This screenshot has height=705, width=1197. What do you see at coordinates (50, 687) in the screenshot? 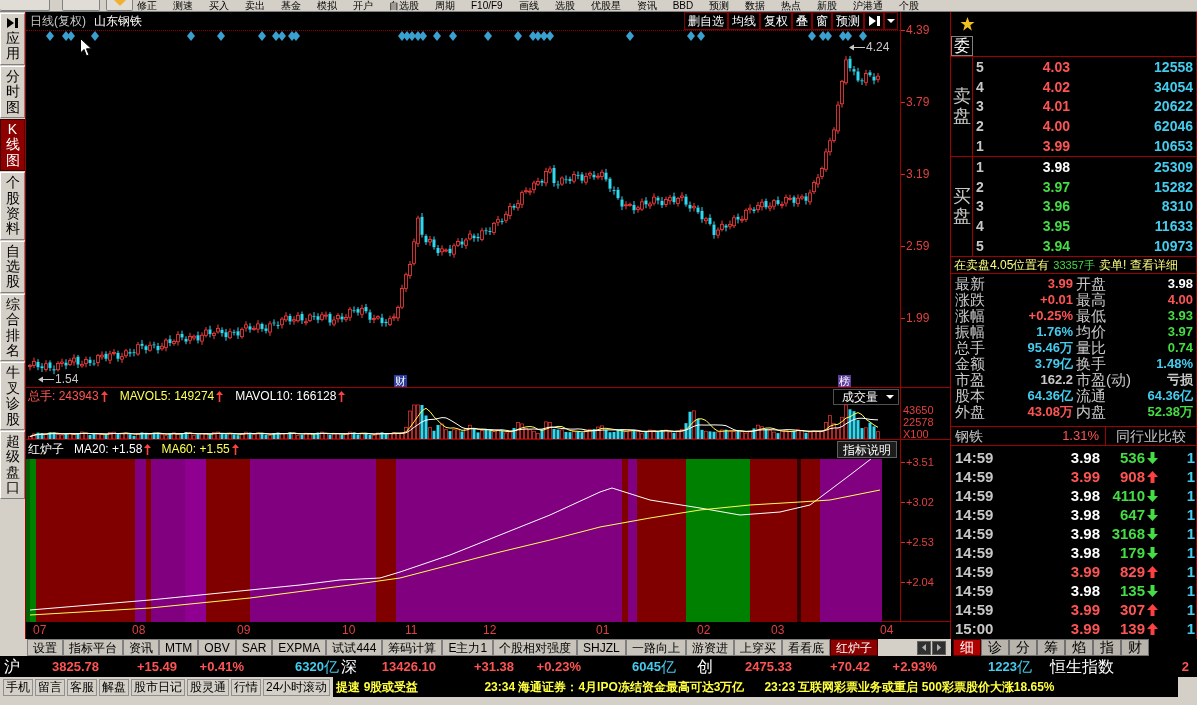
I see `status-link: 留言` at bounding box center [50, 687].